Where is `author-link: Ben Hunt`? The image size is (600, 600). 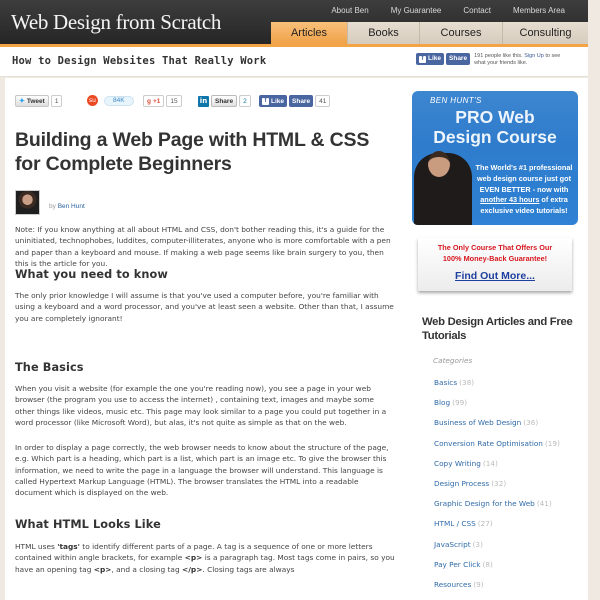
author-link: Ben Hunt is located at coordinates (71, 206).